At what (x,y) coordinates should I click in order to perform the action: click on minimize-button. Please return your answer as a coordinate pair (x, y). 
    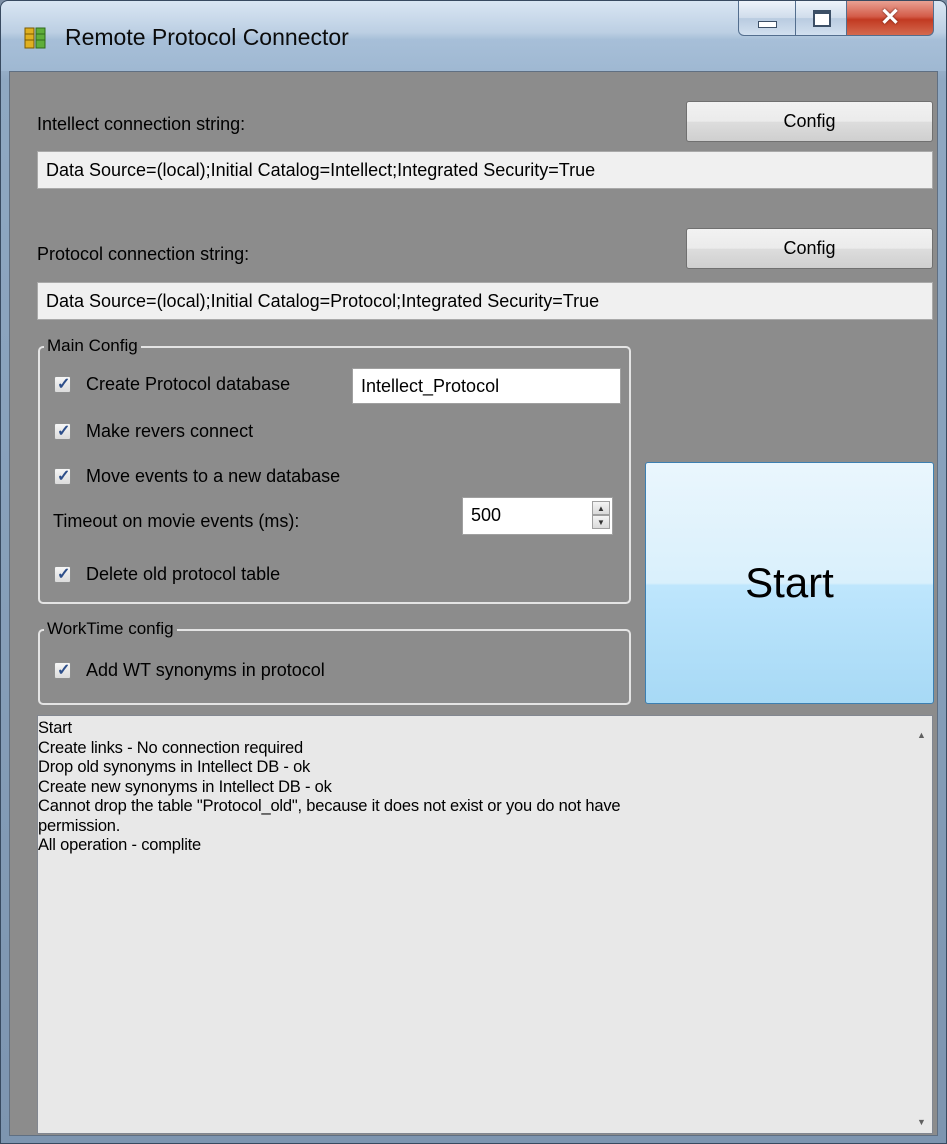
    Looking at the image, I should click on (767, 18).